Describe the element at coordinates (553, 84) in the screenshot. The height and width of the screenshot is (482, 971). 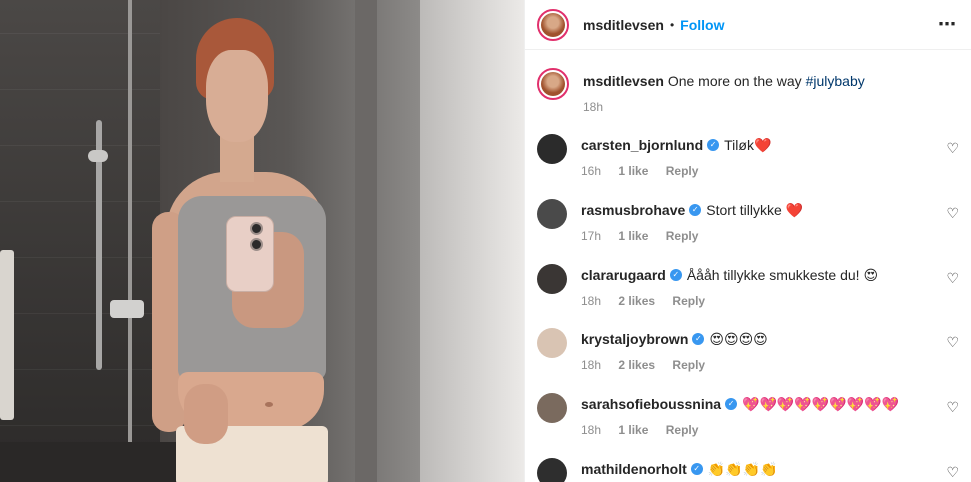
I see `caption-avatar` at that location.